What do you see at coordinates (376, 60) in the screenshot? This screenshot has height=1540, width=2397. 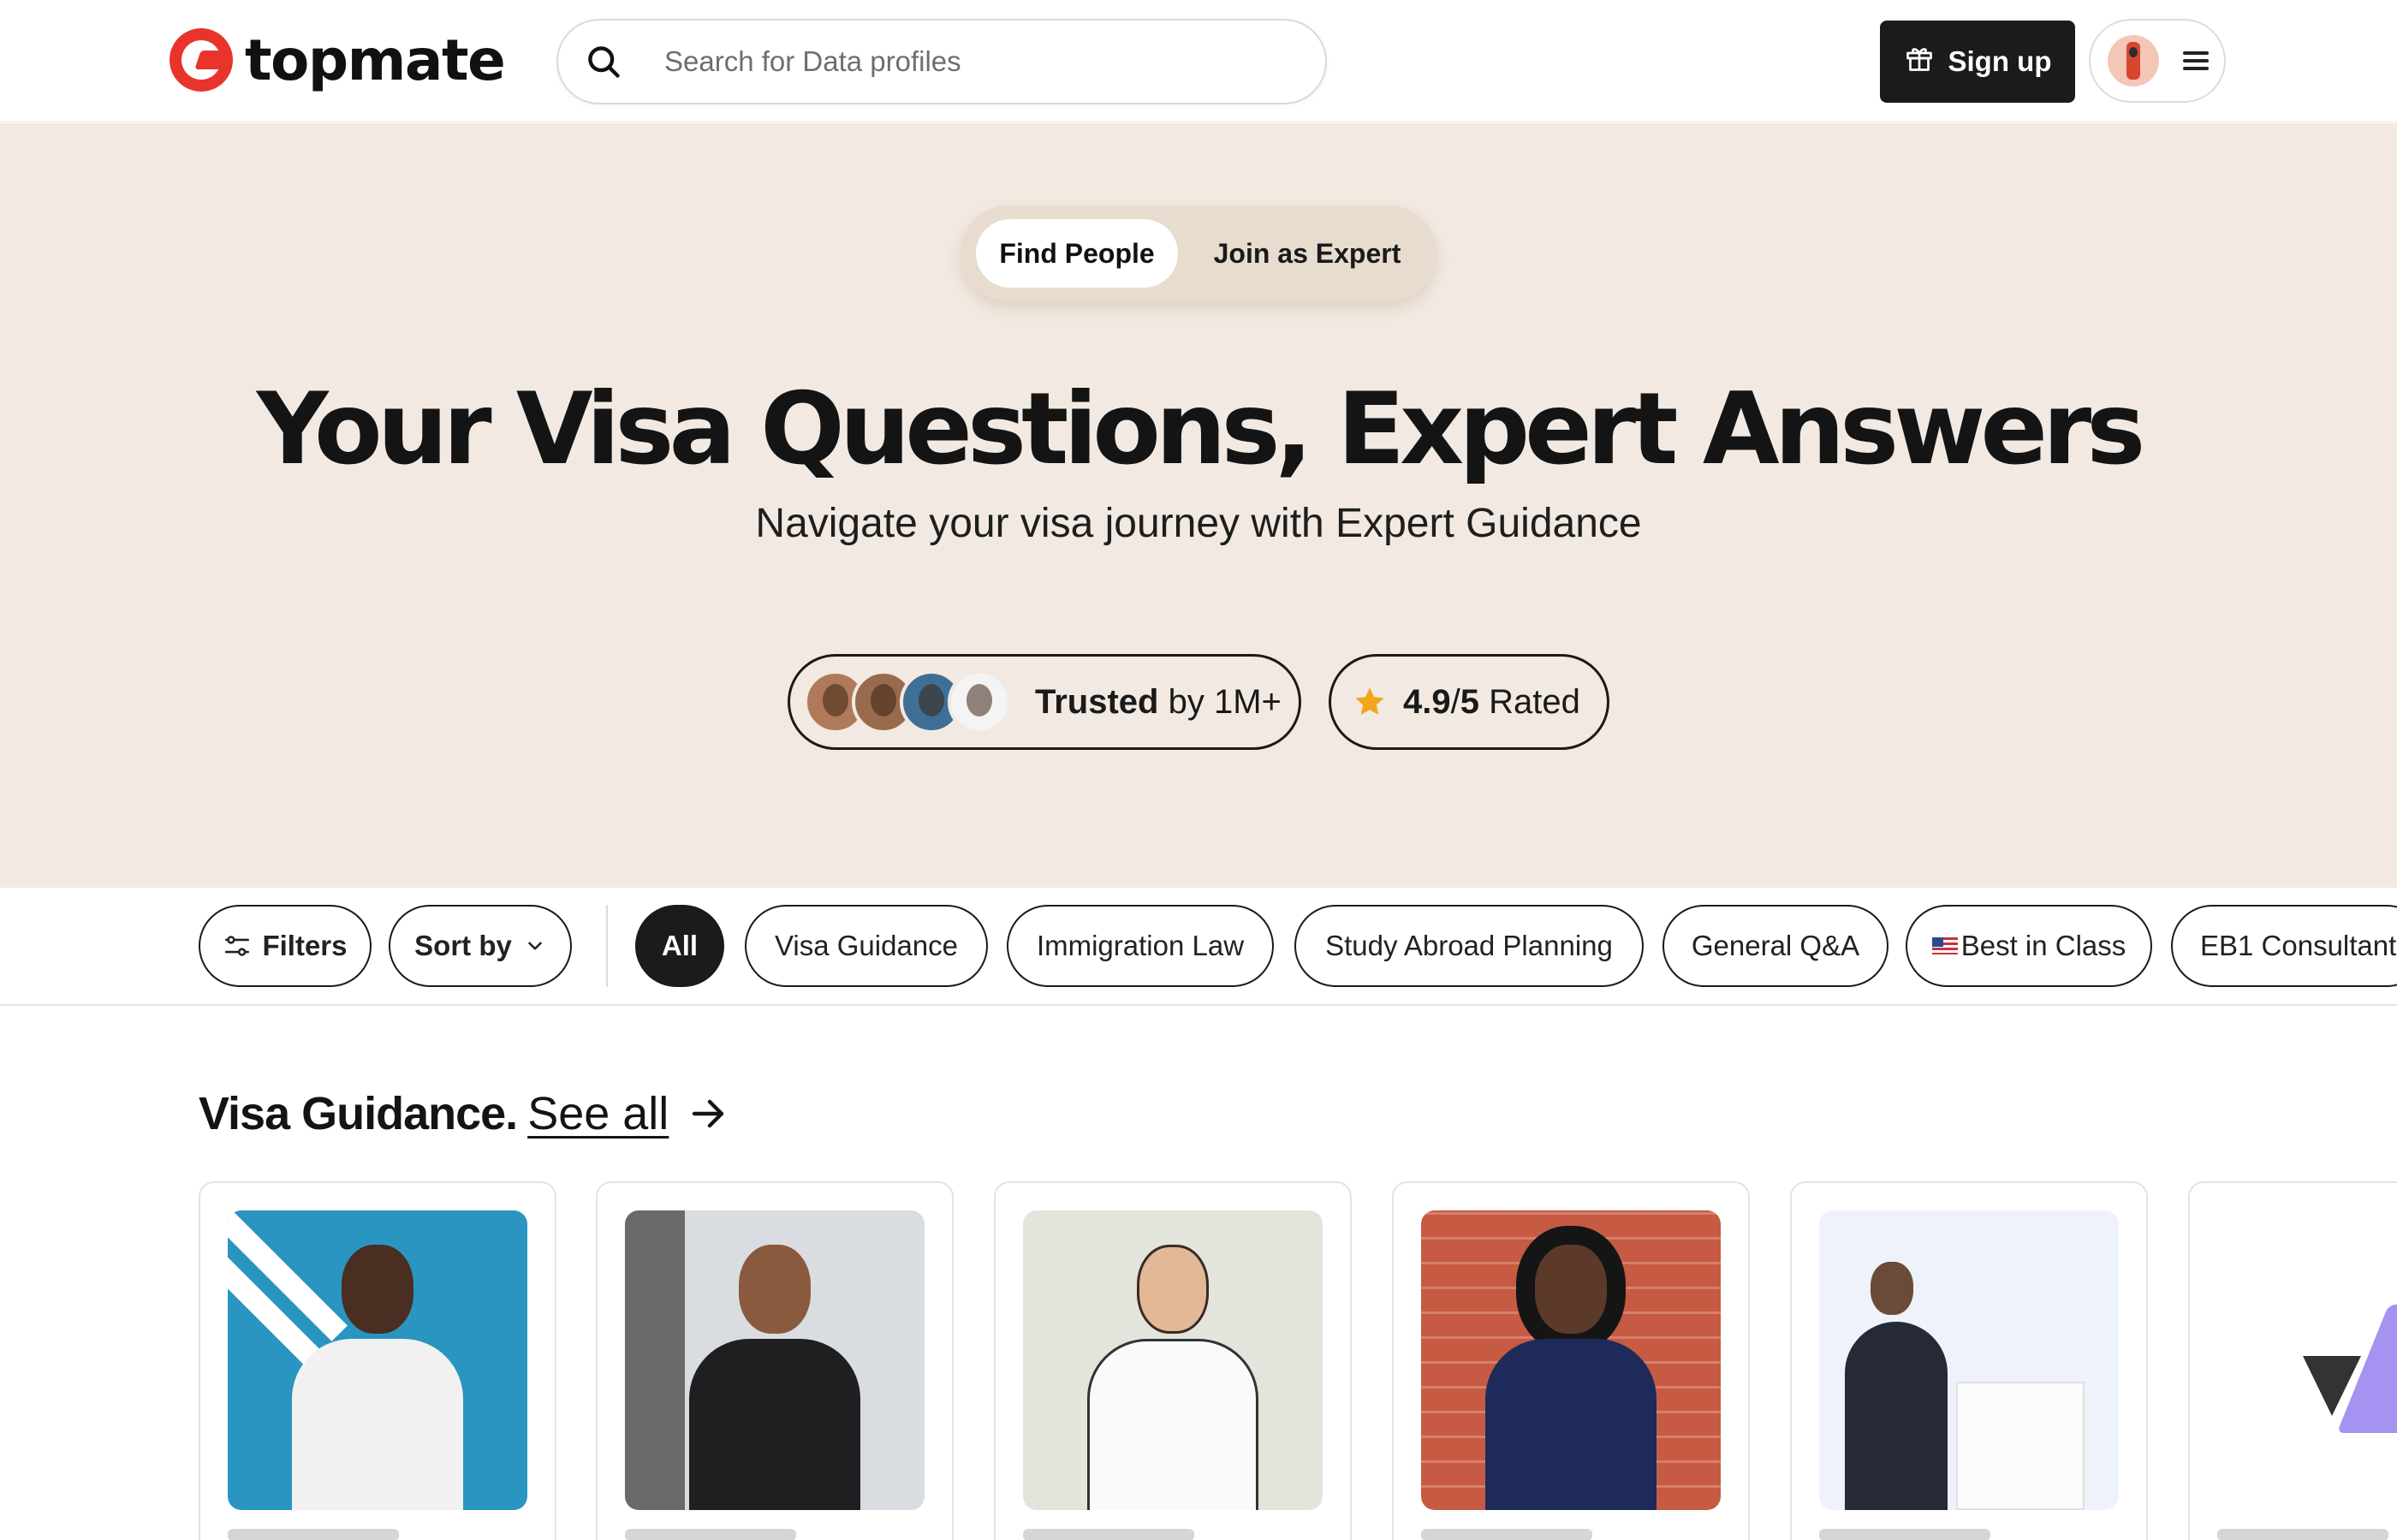 I see `logo-text: topmate` at bounding box center [376, 60].